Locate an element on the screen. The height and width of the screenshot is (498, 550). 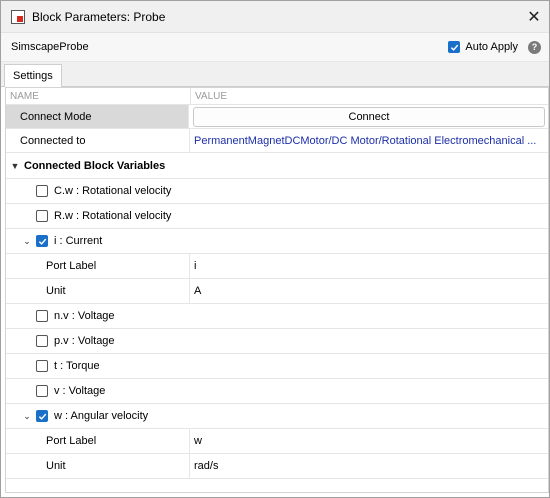
chevron-down-icon: ▼ is located at coordinates (15, 166).